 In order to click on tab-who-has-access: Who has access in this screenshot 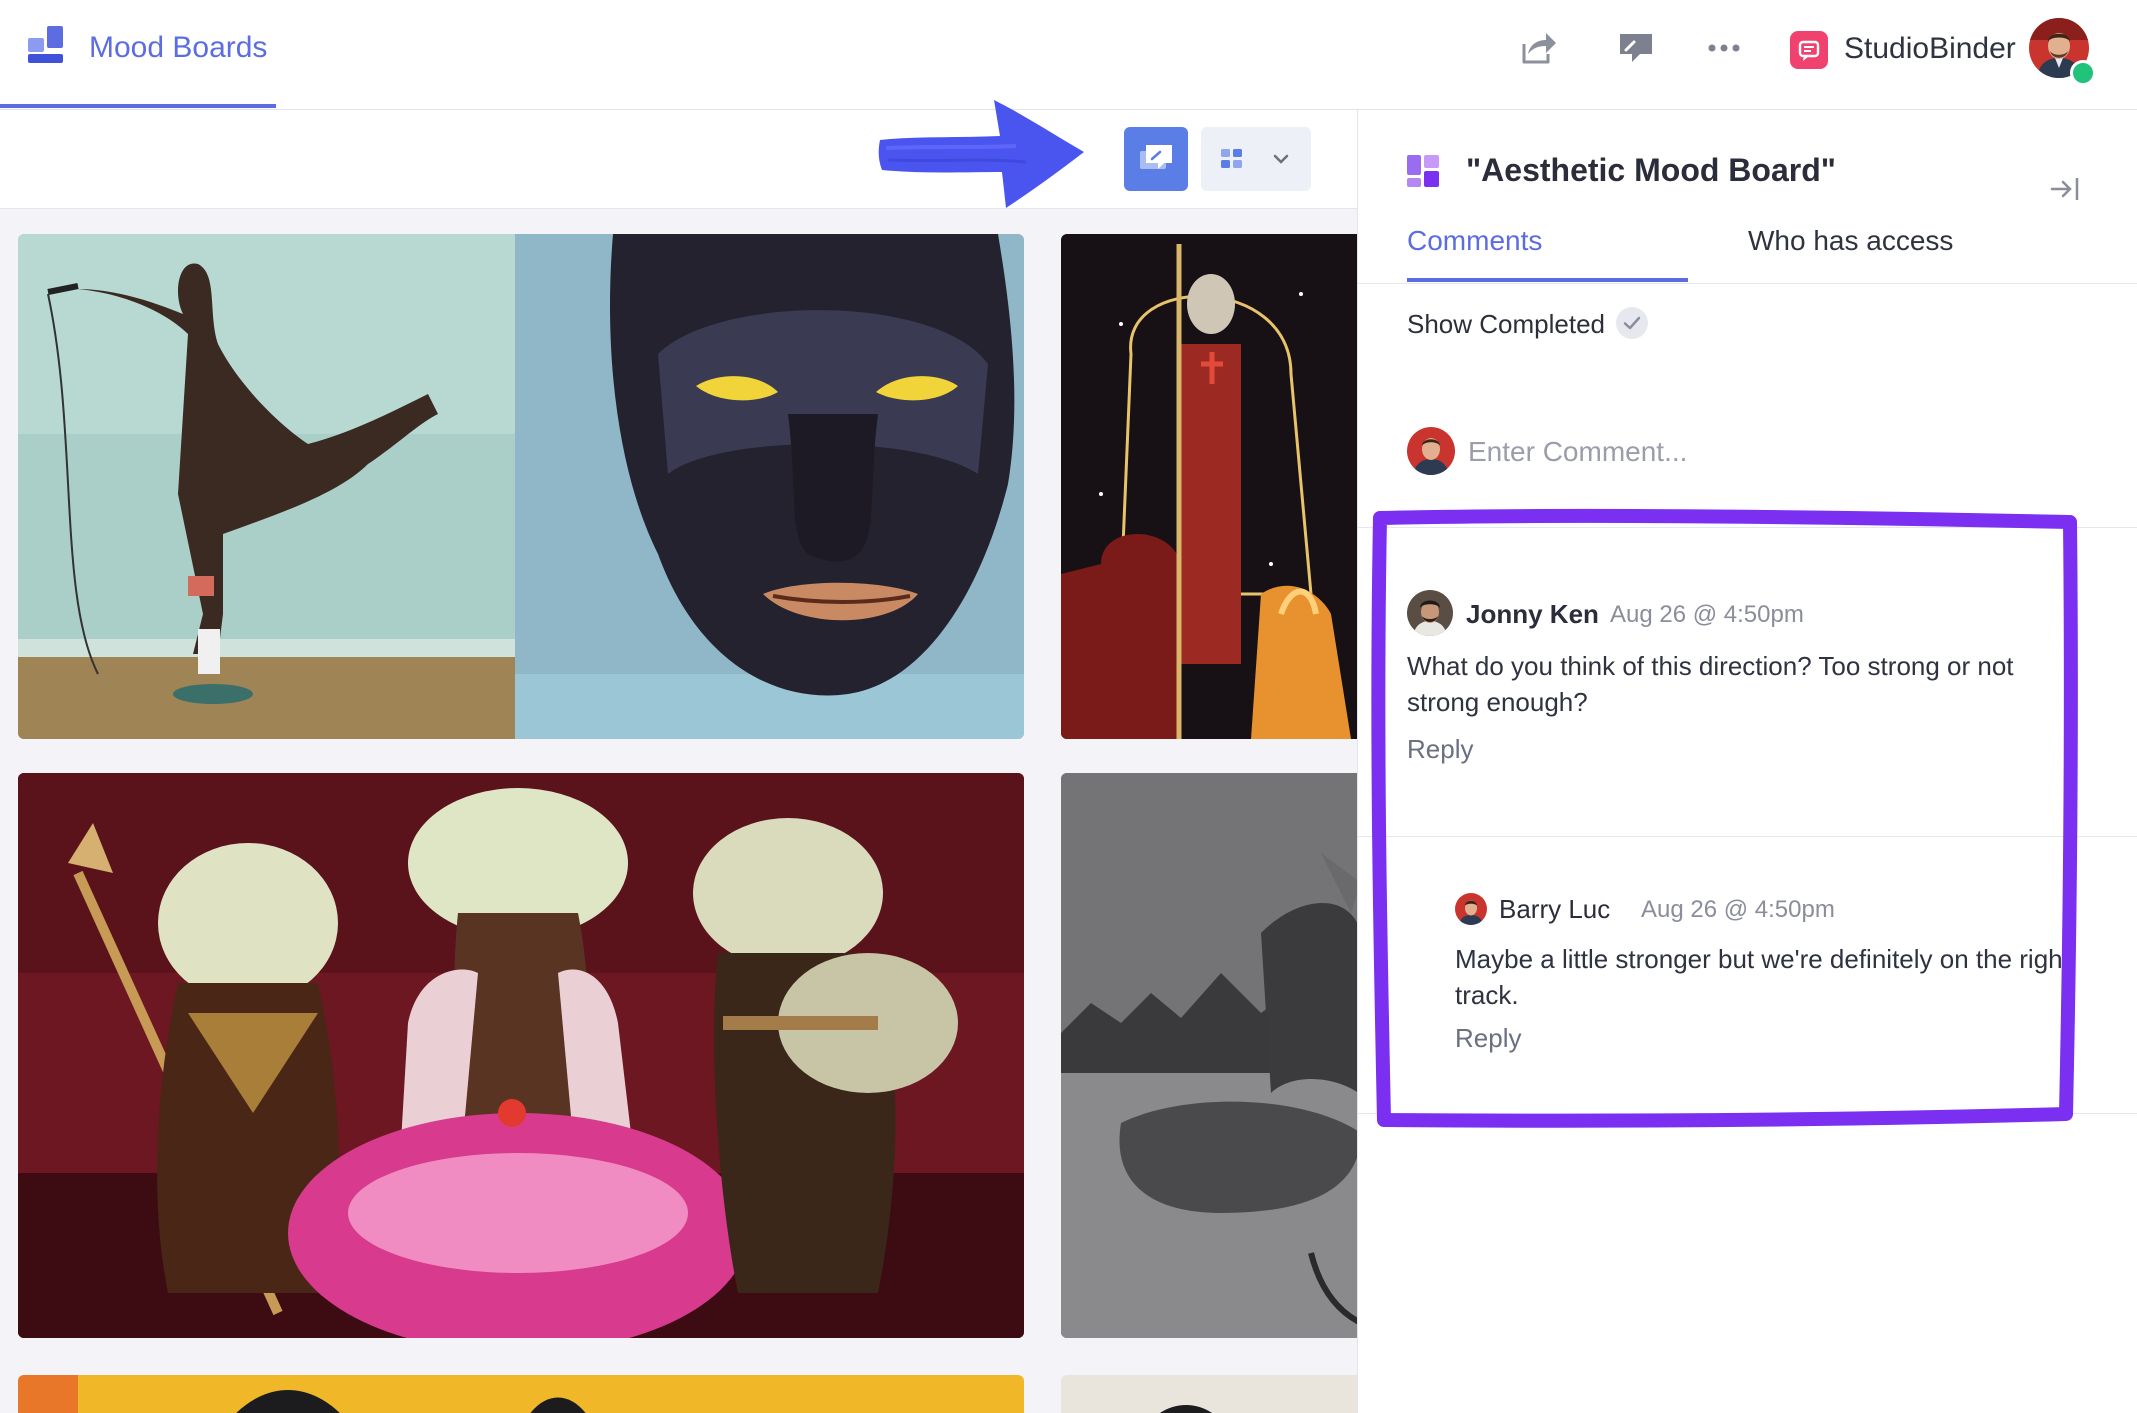, I will do `click(1850, 241)`.